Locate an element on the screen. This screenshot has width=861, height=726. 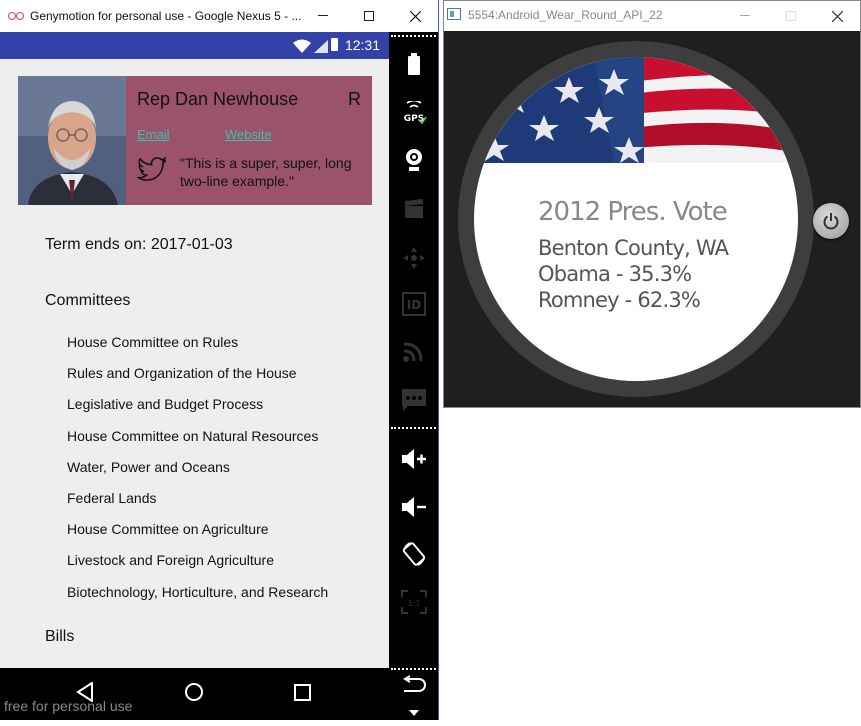
bills-heading: Bills is located at coordinates (60, 636).